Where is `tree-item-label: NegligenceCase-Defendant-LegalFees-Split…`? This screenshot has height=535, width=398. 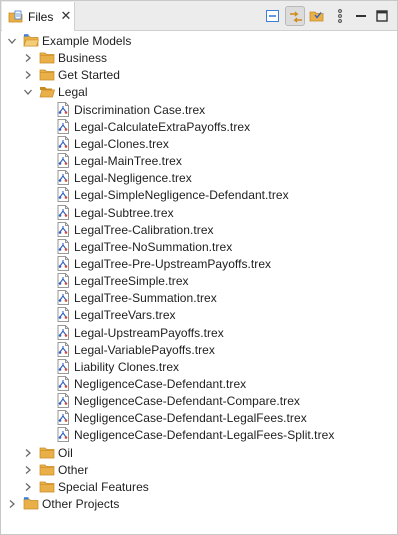 tree-item-label: NegligenceCase-Defendant-LegalFees-Split… is located at coordinates (204, 435).